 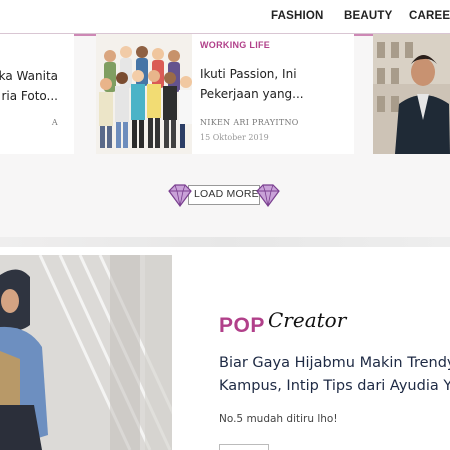 I want to click on article-category: WORKING LIFE, so click(x=235, y=45).